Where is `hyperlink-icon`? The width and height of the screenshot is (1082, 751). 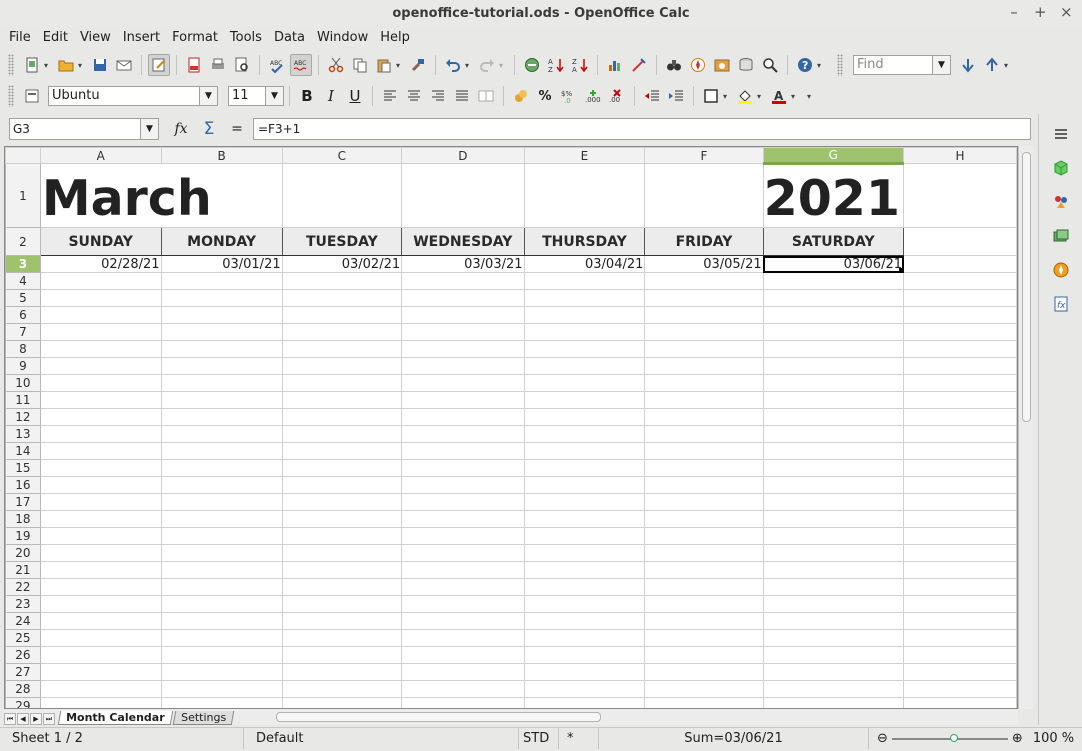 hyperlink-icon is located at coordinates (532, 65).